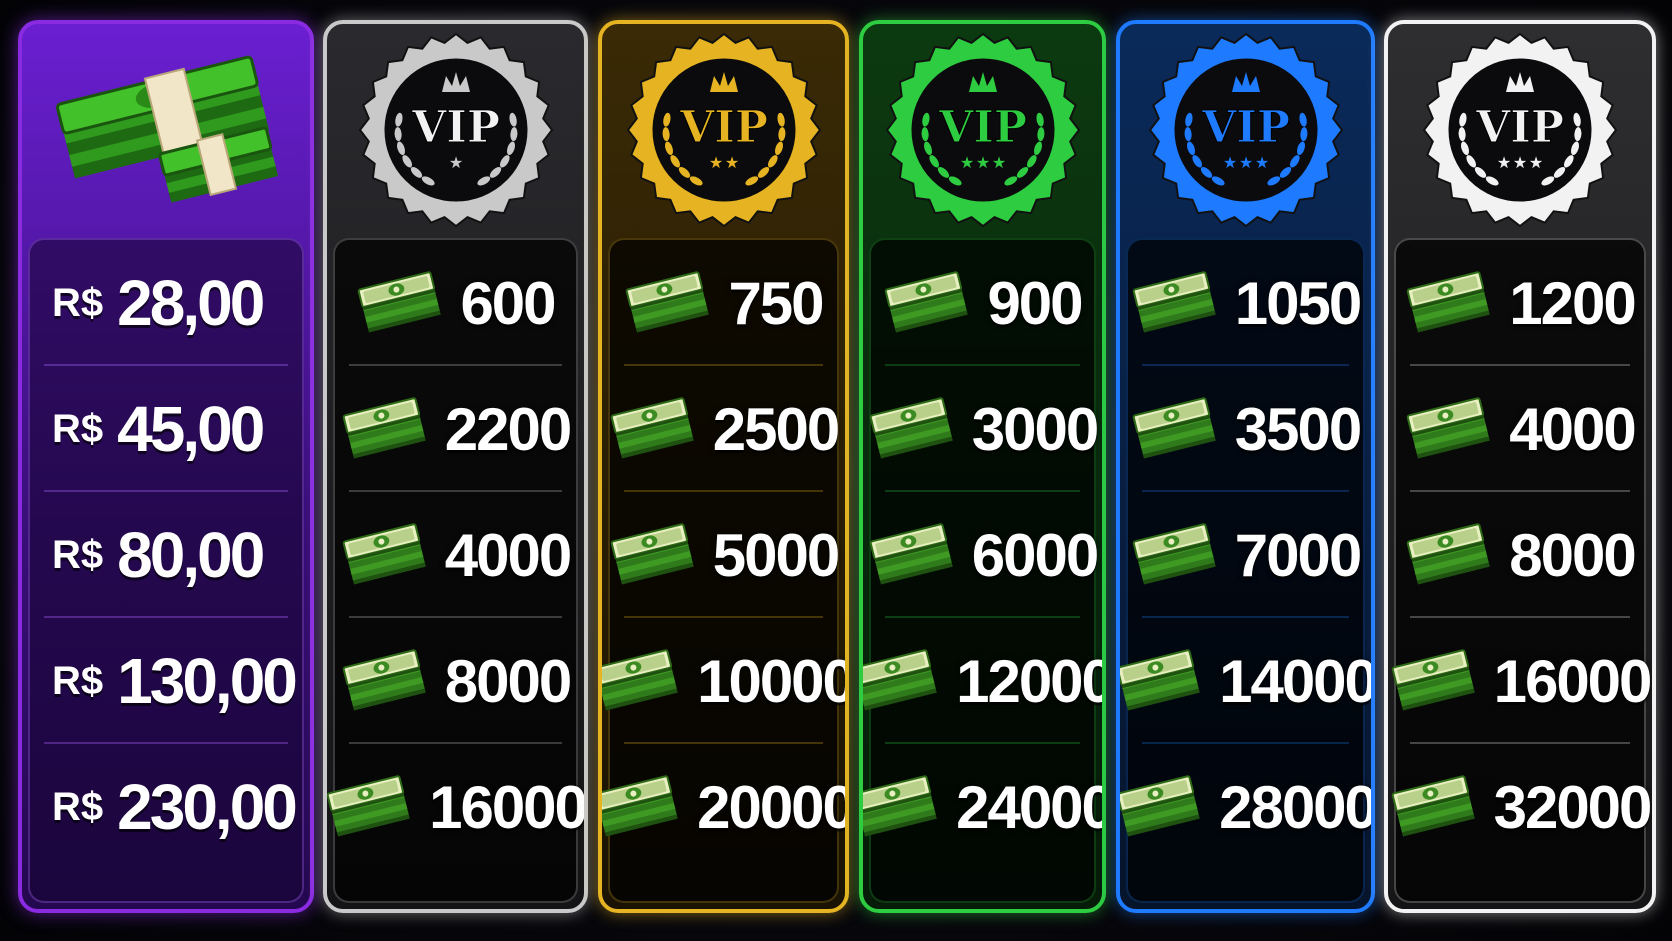 The image size is (1672, 941). Describe the element at coordinates (1035, 429) in the screenshot. I see `cash-amount: 3000` at that location.